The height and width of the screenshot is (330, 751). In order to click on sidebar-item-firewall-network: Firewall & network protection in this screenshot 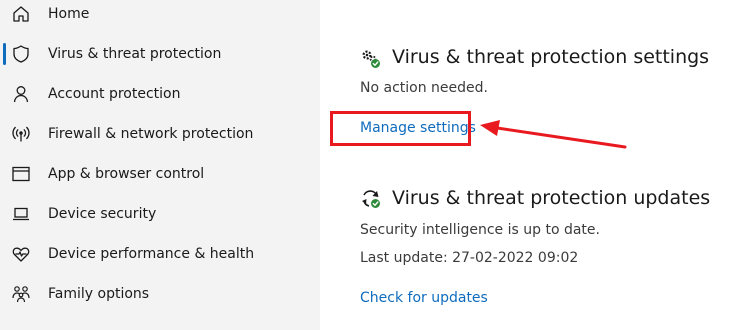, I will do `click(160, 134)`.